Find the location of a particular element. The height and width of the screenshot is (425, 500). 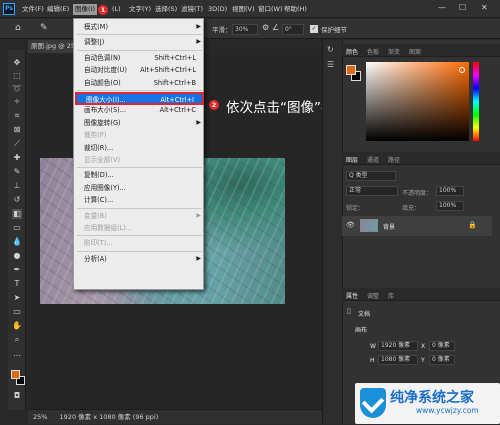

eyedropper-tool-icon: ⟋ is located at coordinates (17, 144).